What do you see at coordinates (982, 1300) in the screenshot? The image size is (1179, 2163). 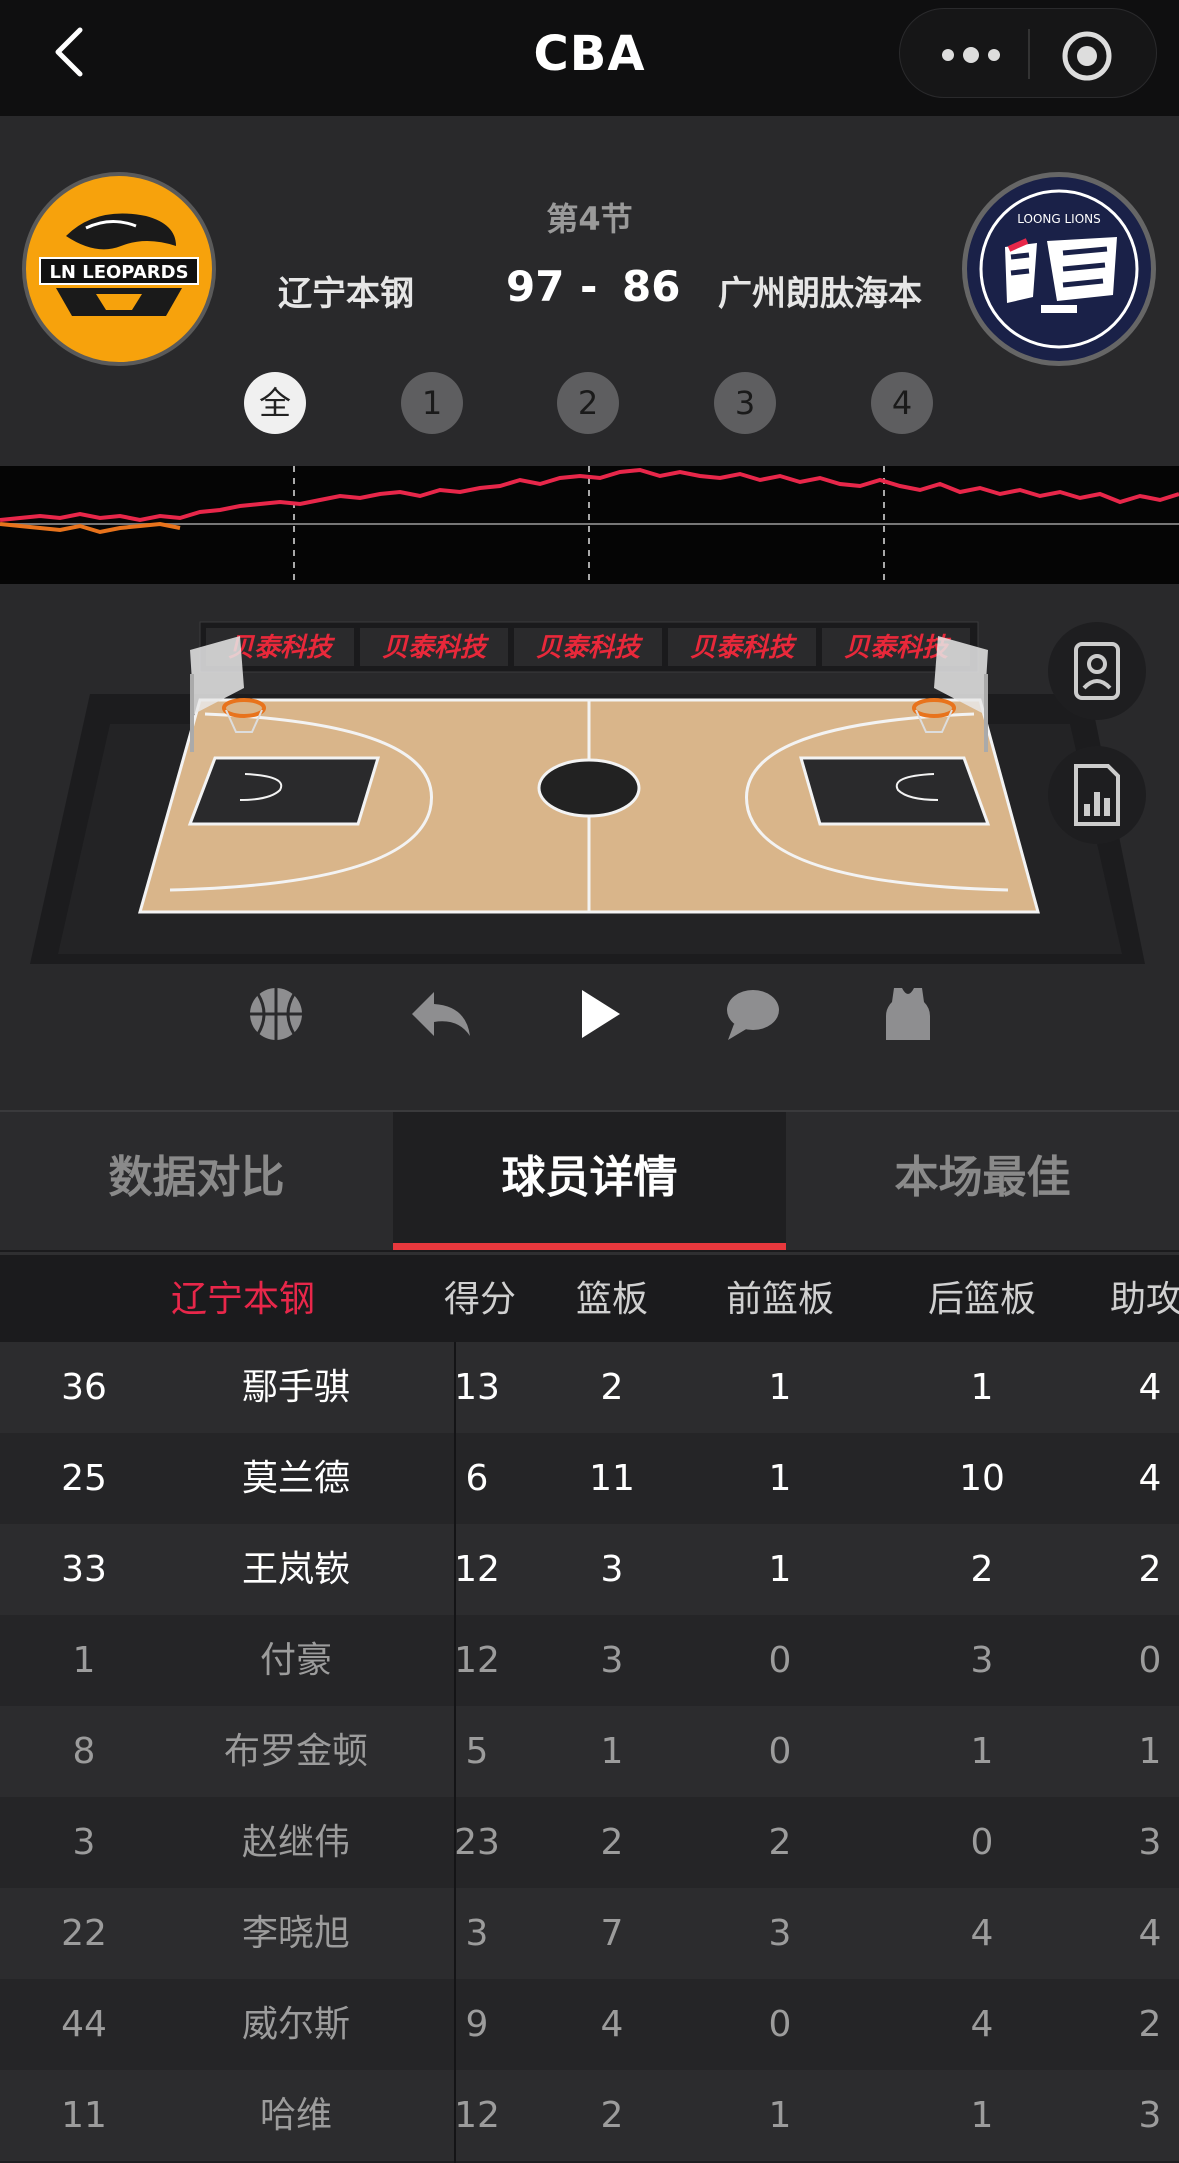 I see `header-def-rebounds: 后篮板` at bounding box center [982, 1300].